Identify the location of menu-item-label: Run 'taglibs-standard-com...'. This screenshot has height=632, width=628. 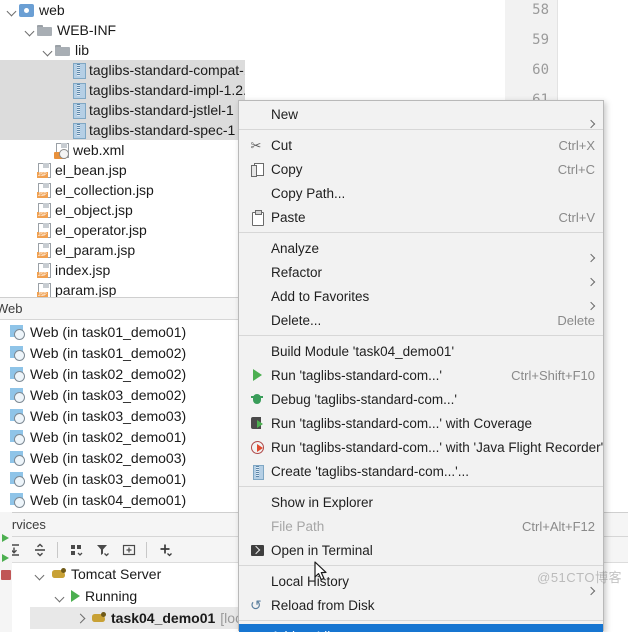
(356, 375).